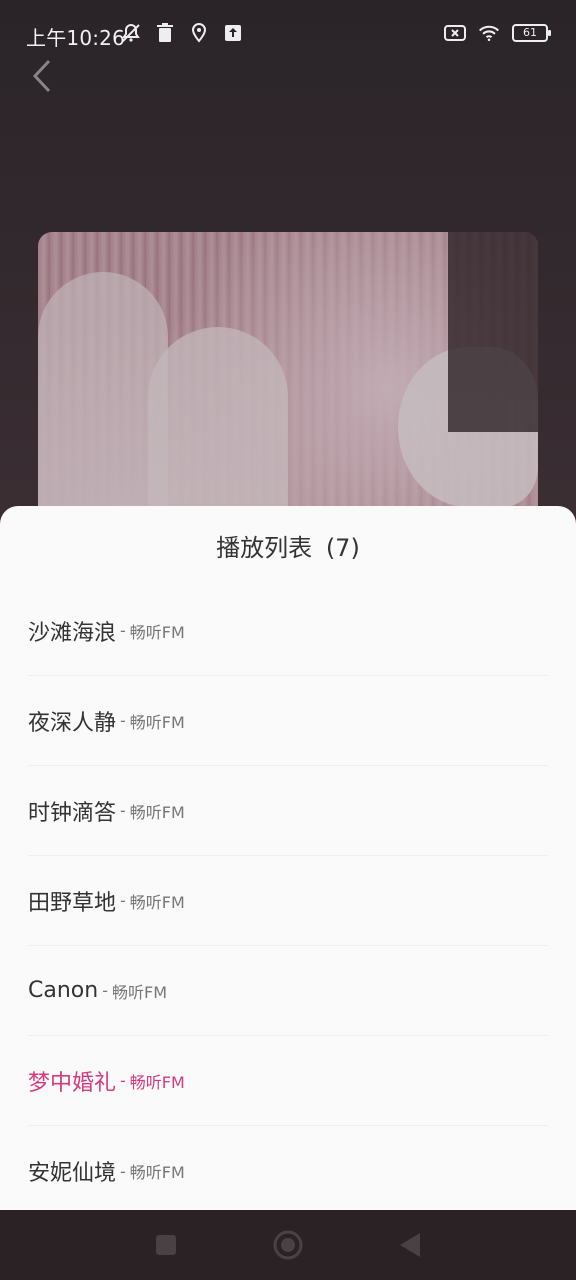  What do you see at coordinates (288, 811) in the screenshot?
I see `playlist-item: 时钟滴答 - 畅听FM` at bounding box center [288, 811].